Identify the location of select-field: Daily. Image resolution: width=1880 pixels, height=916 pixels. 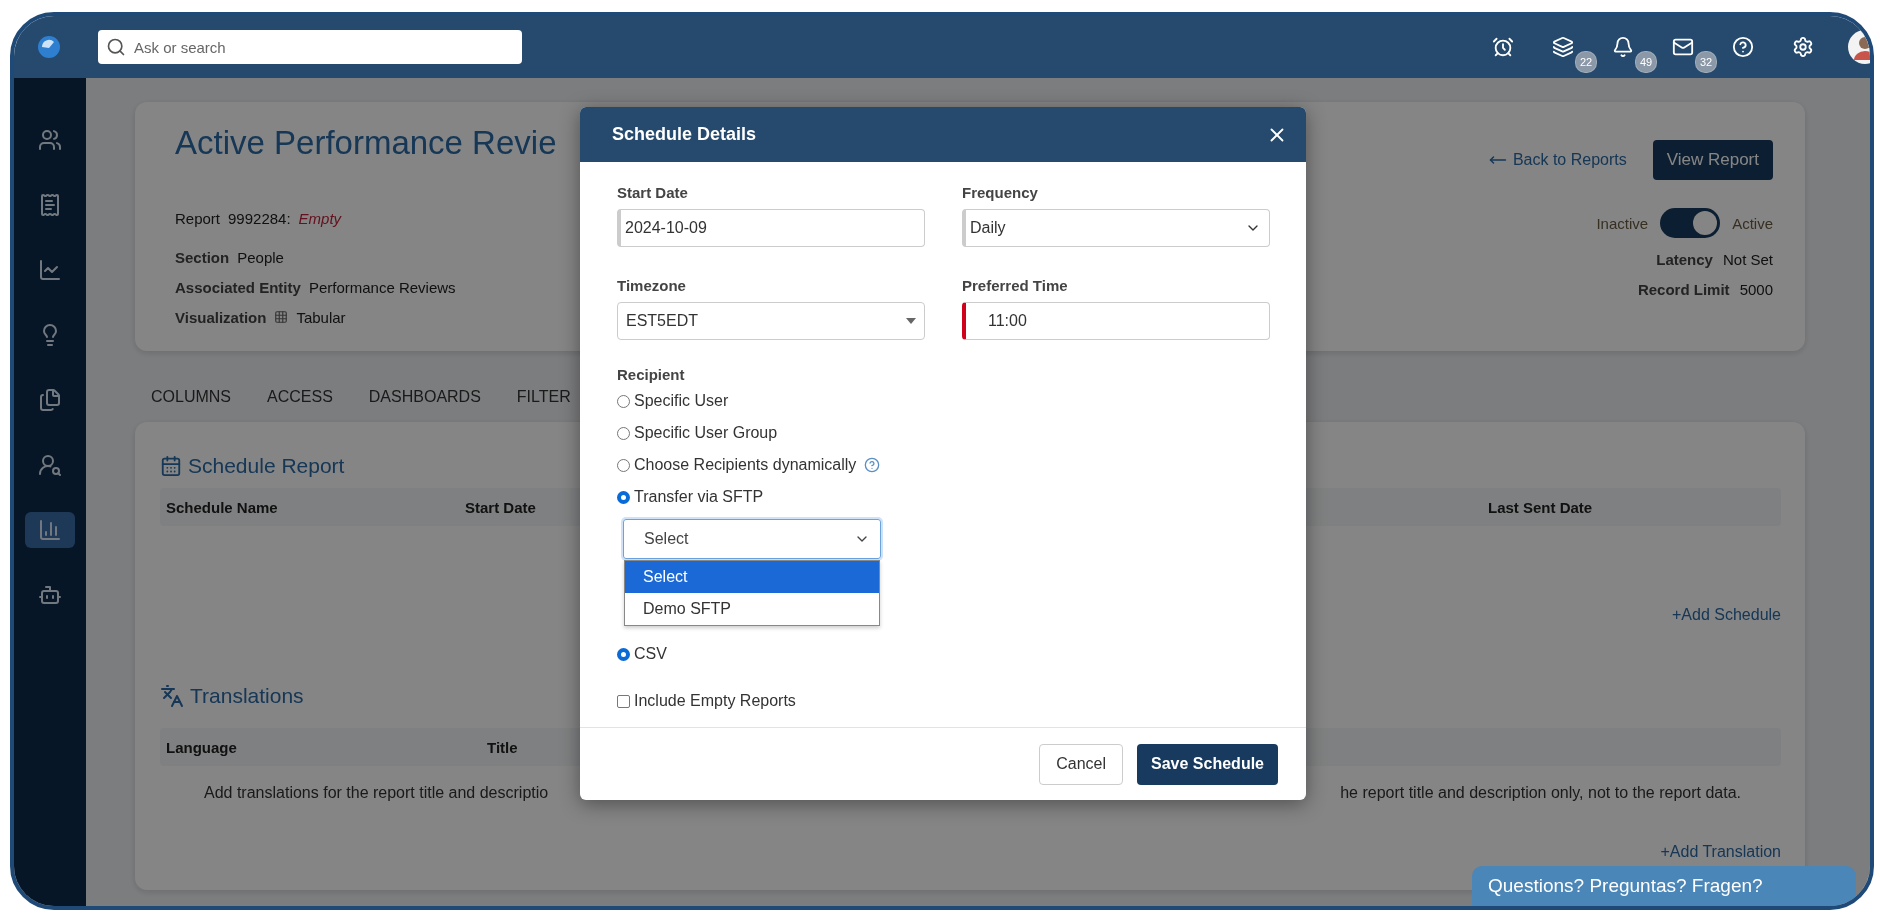
(1116, 228).